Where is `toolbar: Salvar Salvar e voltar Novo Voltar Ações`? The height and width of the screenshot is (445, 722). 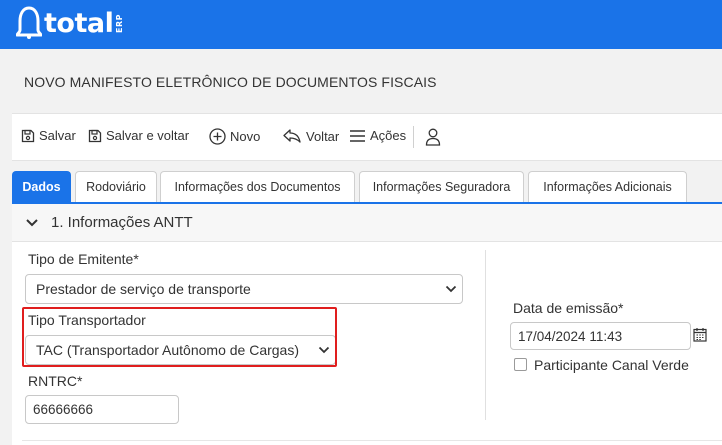 toolbar: Salvar Salvar e voltar Novo Voltar Ações is located at coordinates (367, 137).